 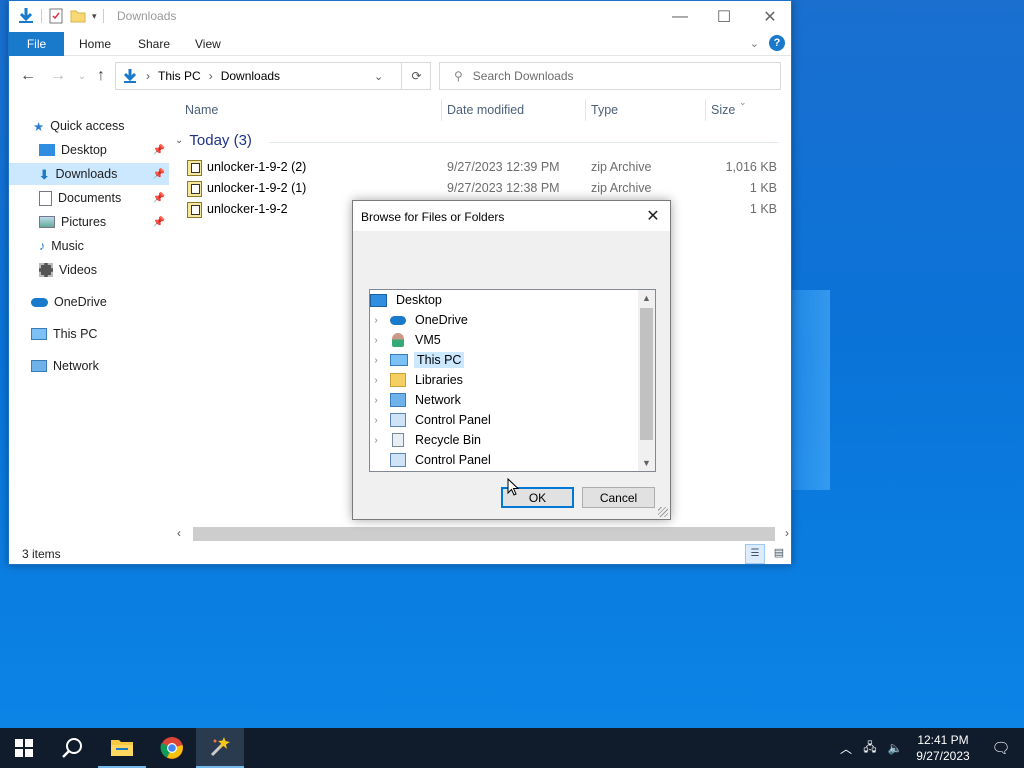 I want to click on address-dropdown-icon: ⌄, so click(x=378, y=76).